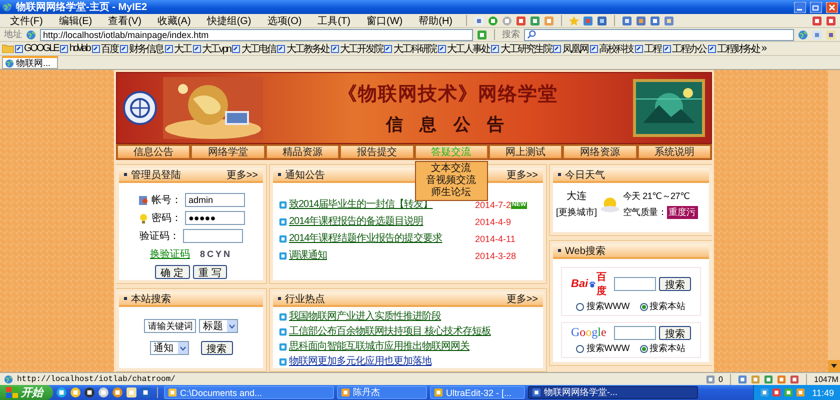  I want to click on nav-tab: 网络学堂, so click(228, 152).